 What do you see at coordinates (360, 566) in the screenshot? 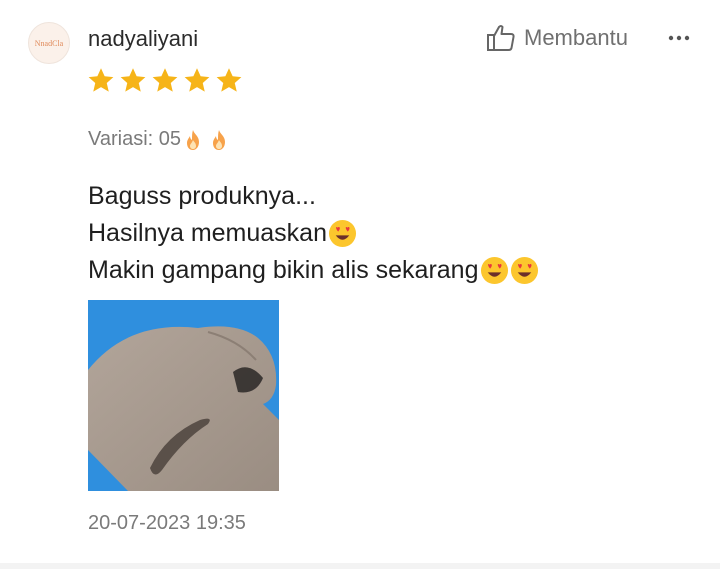
I see `divider` at bounding box center [360, 566].